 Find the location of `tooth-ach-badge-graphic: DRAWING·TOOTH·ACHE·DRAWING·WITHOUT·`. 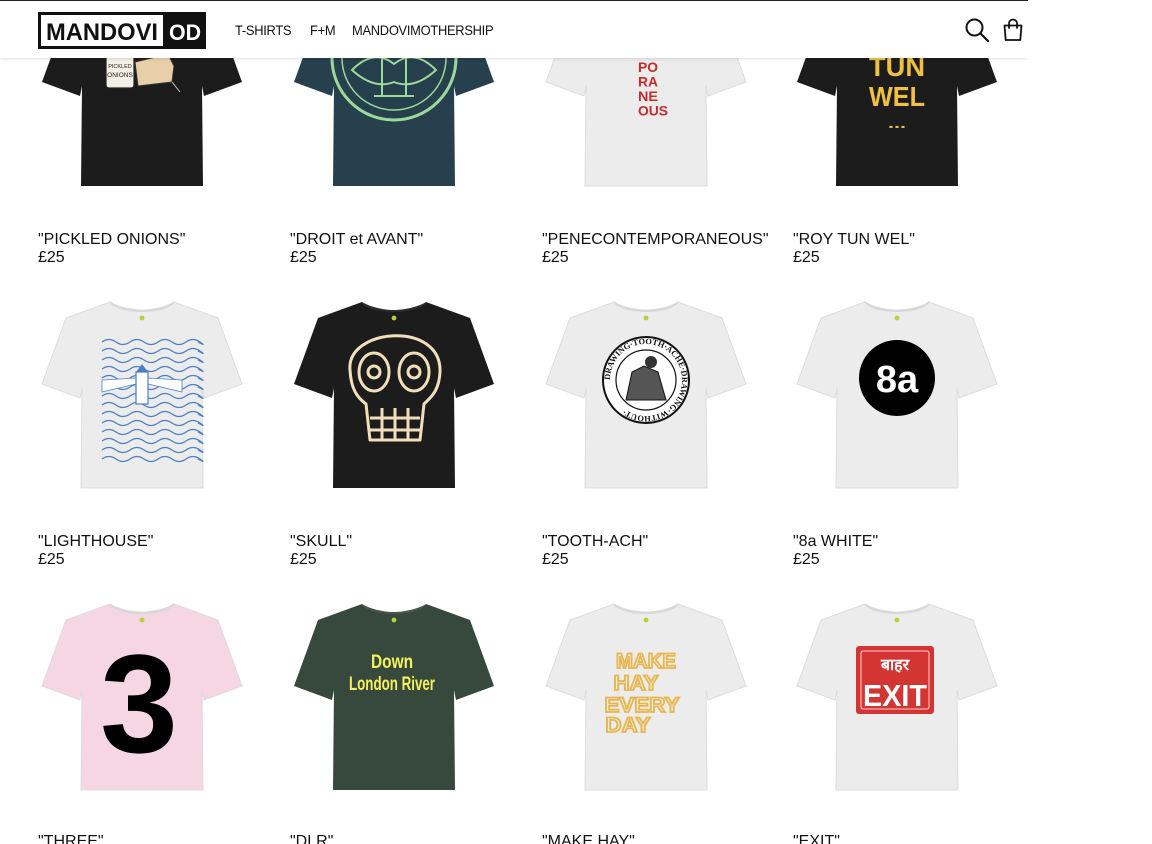

tooth-ach-badge-graphic: DRAWING·TOOTH·ACHE·DRAWING·WITHOUT· is located at coordinates (646, 380).